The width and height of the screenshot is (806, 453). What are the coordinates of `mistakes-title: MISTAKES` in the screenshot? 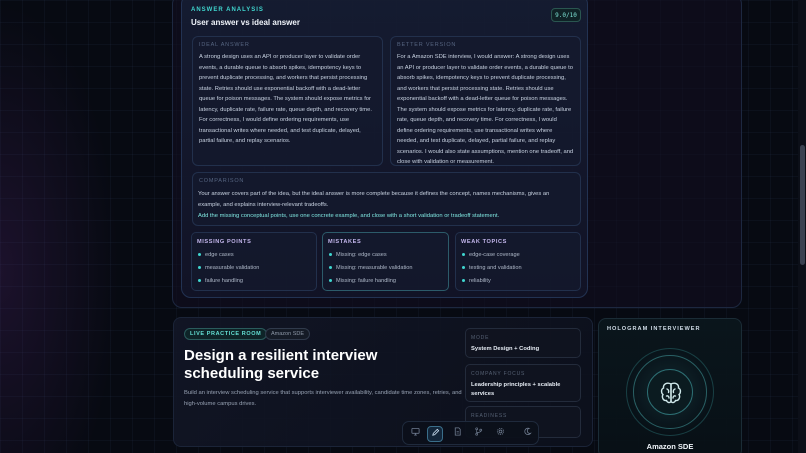 It's located at (345, 242).